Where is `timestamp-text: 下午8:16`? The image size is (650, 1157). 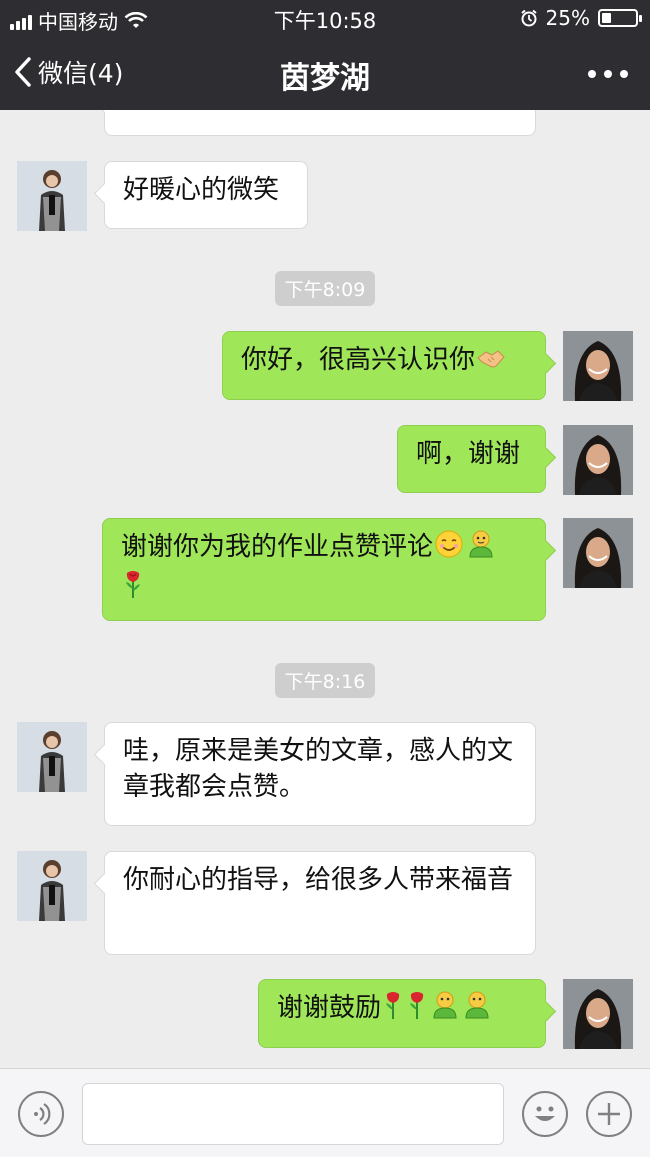 timestamp-text: 下午8:16 is located at coordinates (325, 680).